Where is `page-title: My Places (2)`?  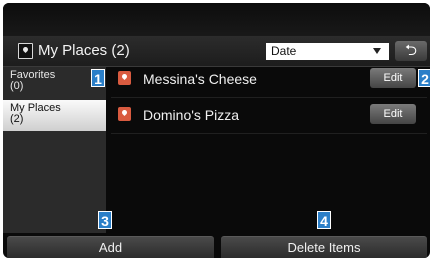 page-title: My Places (2) is located at coordinates (84, 50).